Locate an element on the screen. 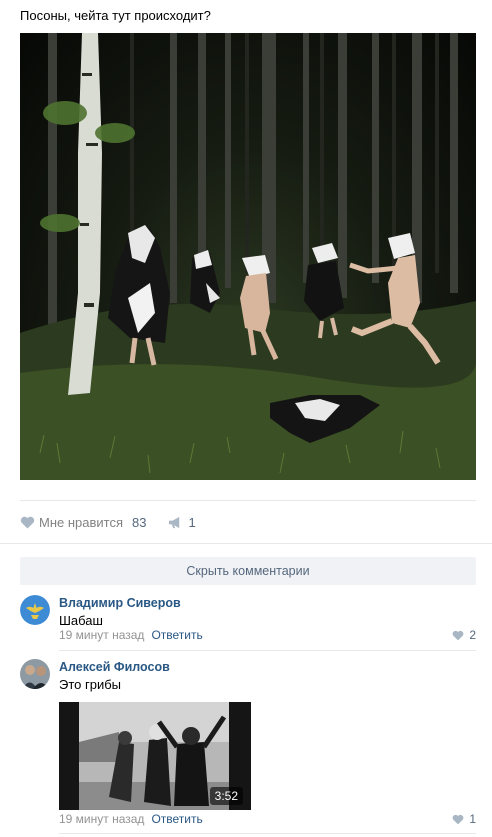  section-divider is located at coordinates (246, 543).